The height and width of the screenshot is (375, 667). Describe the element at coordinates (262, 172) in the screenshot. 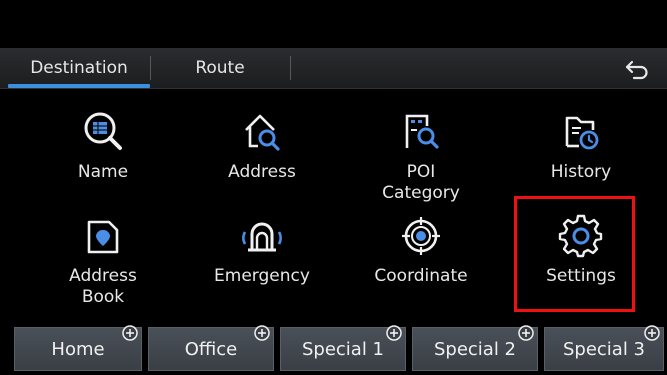

I see `menu-label: Address` at that location.